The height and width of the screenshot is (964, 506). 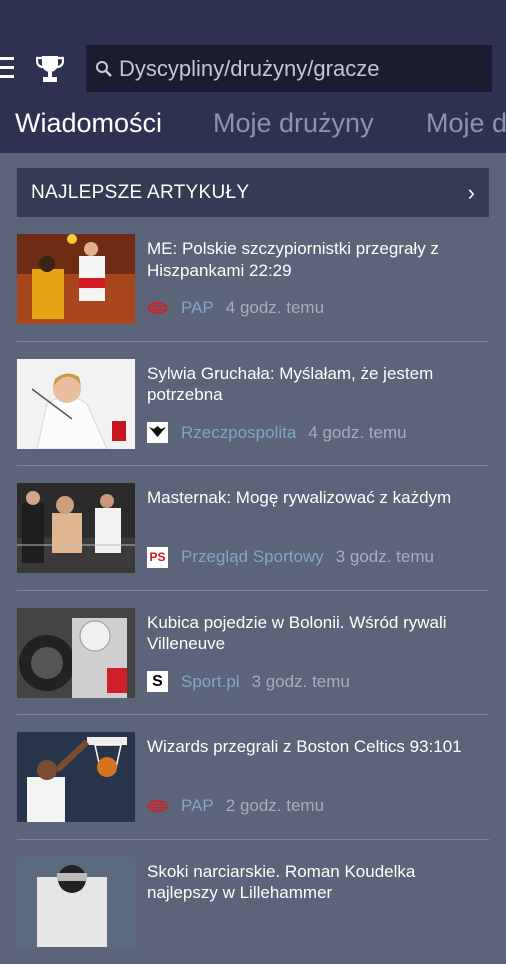 What do you see at coordinates (299, 68) in the screenshot?
I see `search-input` at bounding box center [299, 68].